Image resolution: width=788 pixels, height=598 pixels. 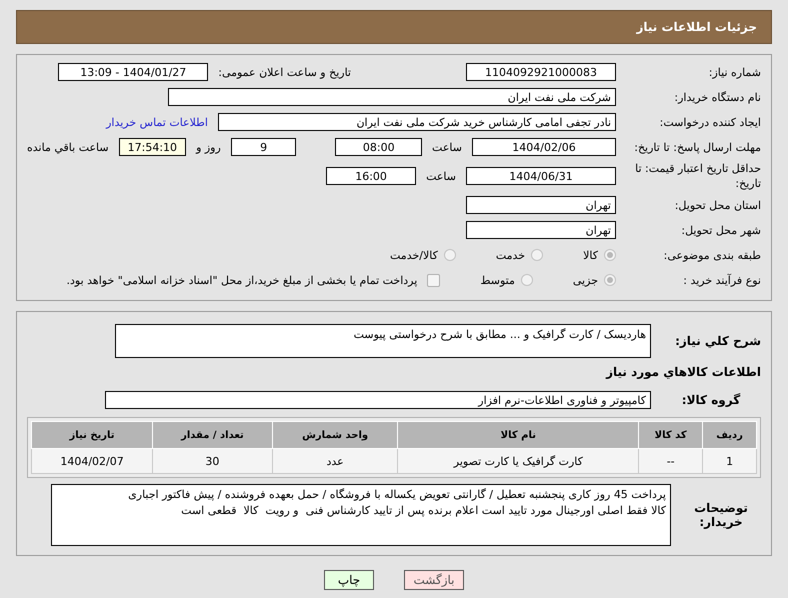 What do you see at coordinates (433, 280) in the screenshot?
I see `checkbox` at bounding box center [433, 280].